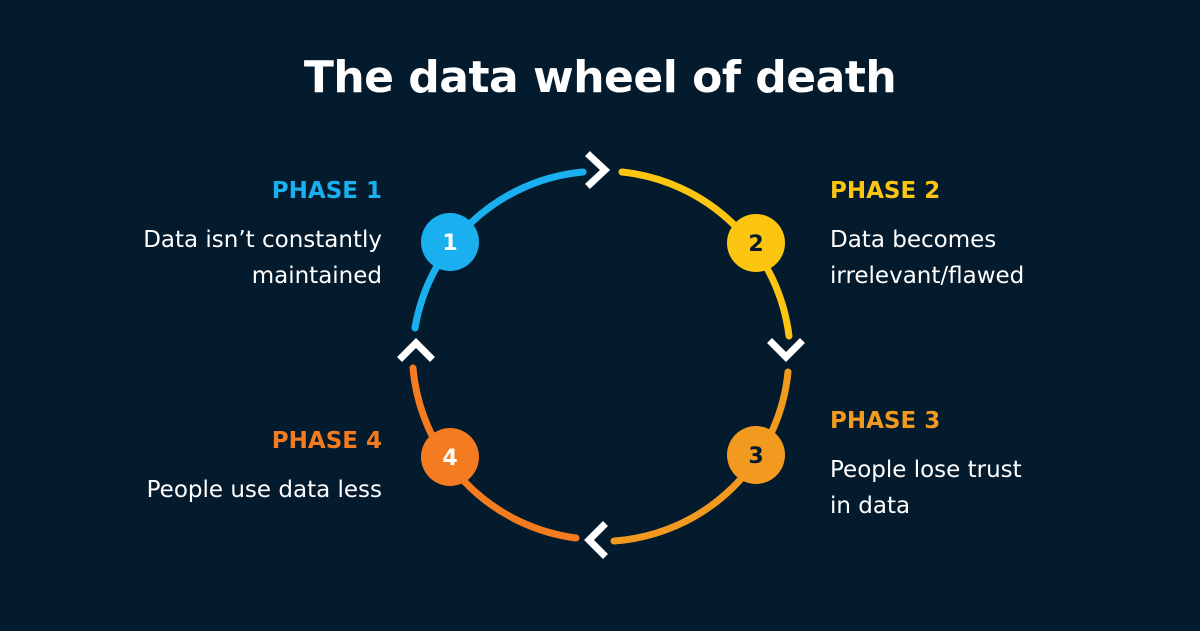  I want to click on phase-label: PHASE 3, so click(885, 421).